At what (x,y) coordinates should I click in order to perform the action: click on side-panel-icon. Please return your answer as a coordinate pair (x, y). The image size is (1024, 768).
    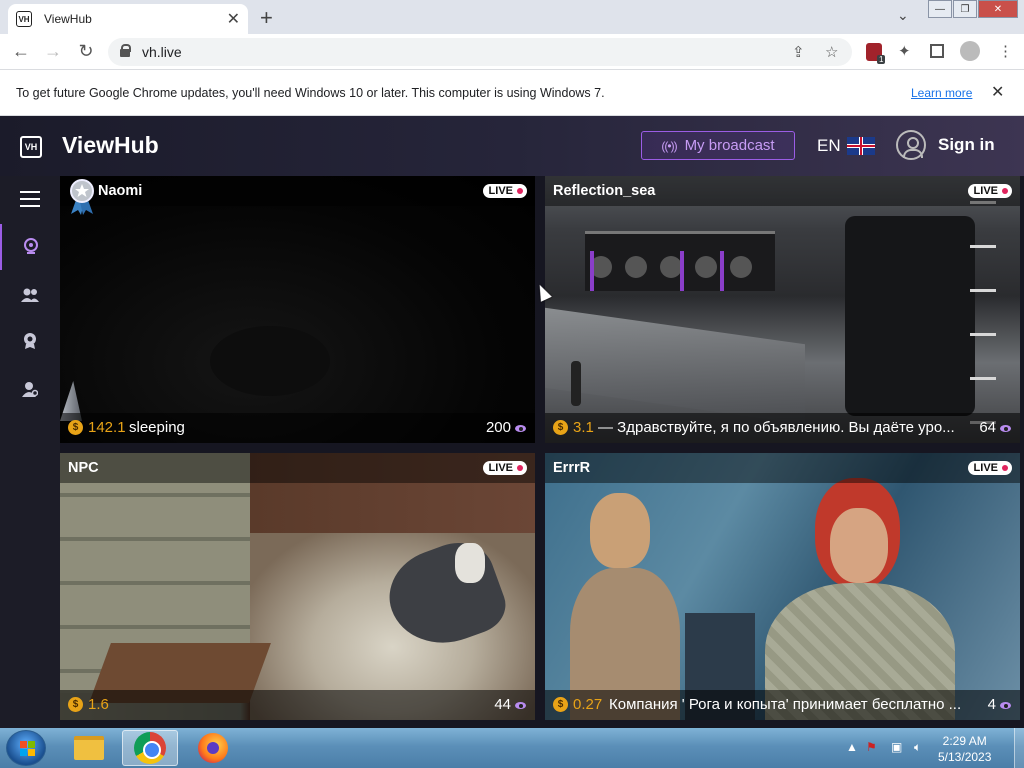
    Looking at the image, I should click on (937, 51).